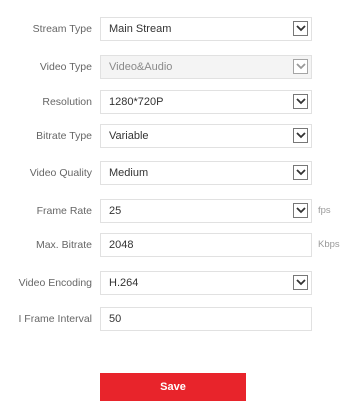 This screenshot has height=407, width=354. I want to click on stream-type-row: Stream Type Main Stream, so click(177, 29).